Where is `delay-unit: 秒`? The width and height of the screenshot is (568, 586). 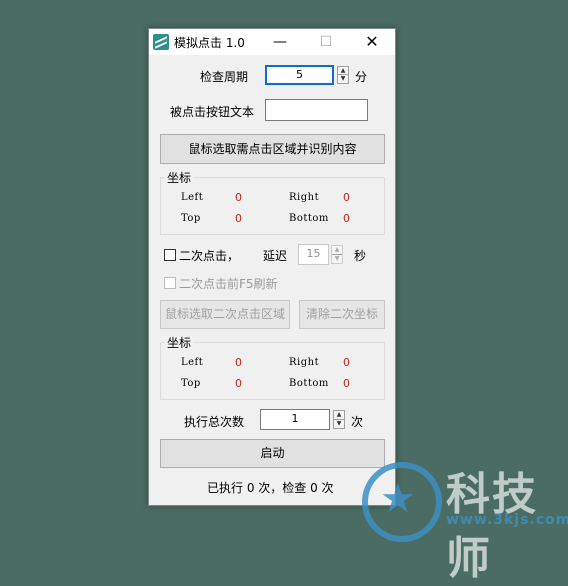
delay-unit: 秒 is located at coordinates (360, 256).